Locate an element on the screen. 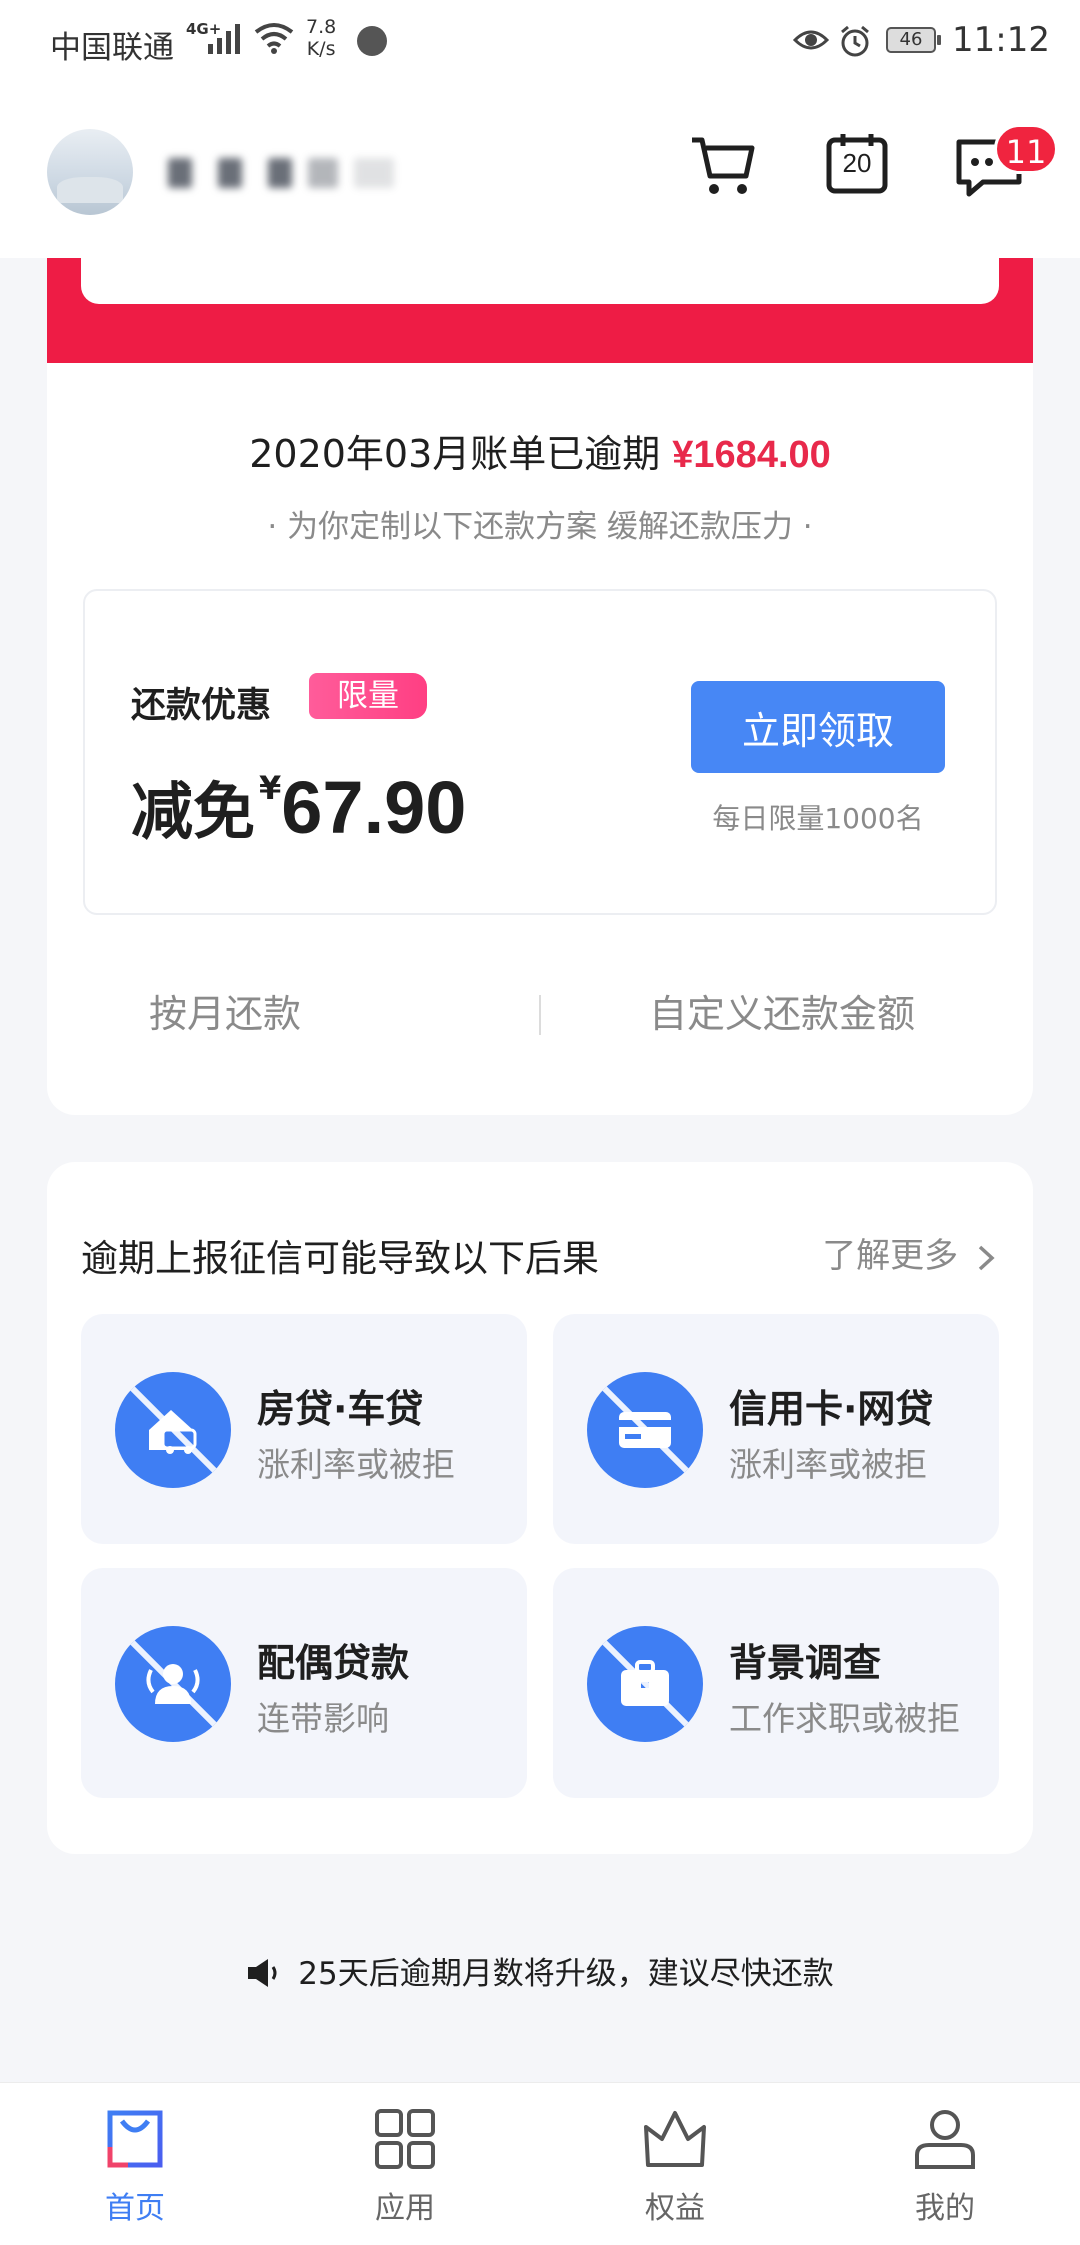  limited-tag: 限量 is located at coordinates (368, 696).